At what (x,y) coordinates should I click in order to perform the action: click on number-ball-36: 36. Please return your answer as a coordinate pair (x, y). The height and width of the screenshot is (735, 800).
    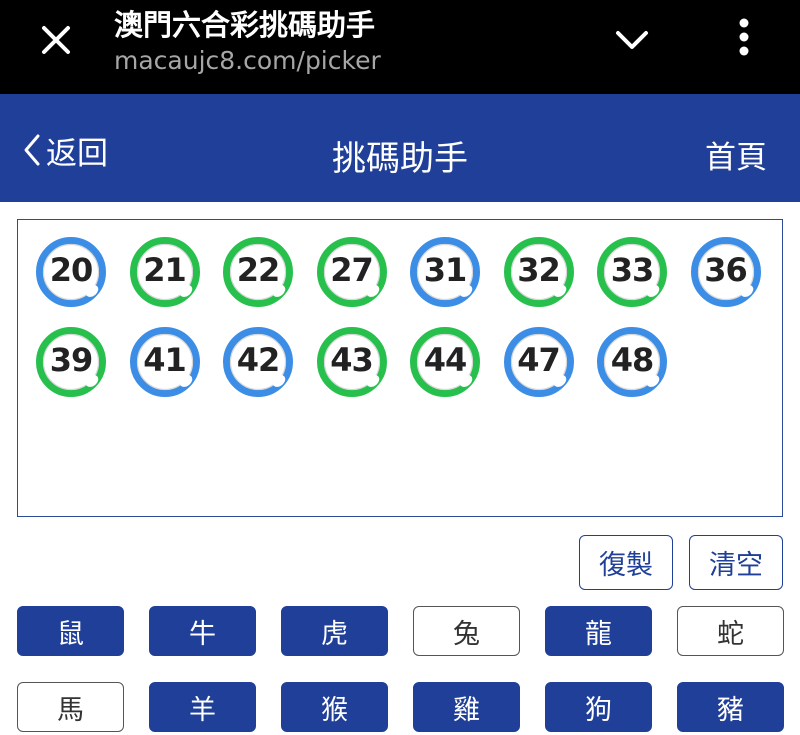
    Looking at the image, I should click on (726, 272).